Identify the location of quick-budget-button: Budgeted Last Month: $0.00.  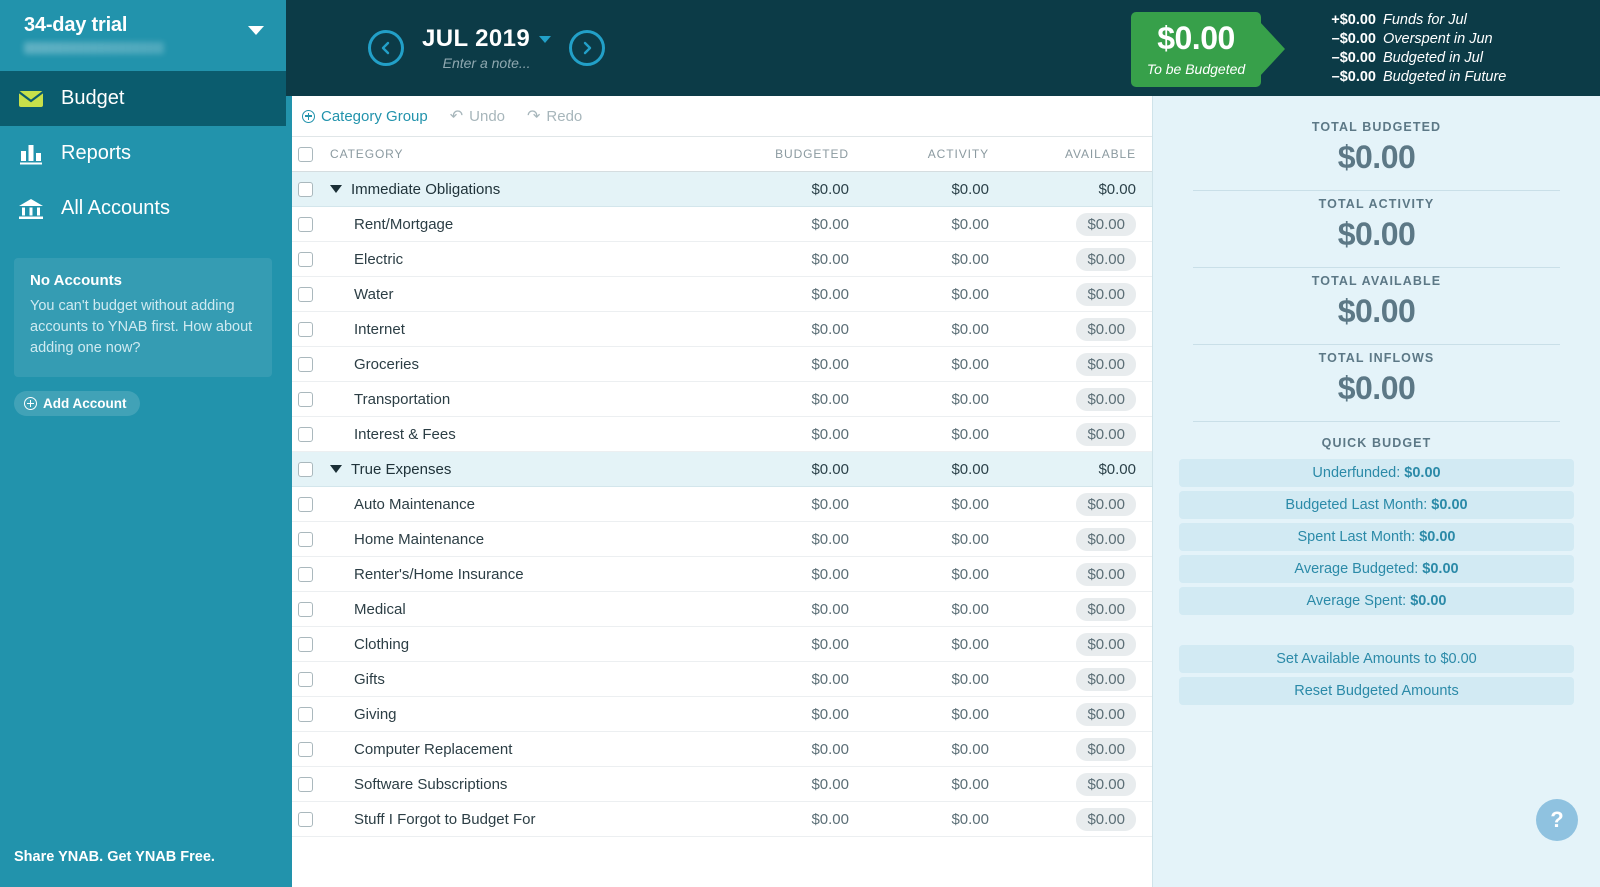
(1376, 505).